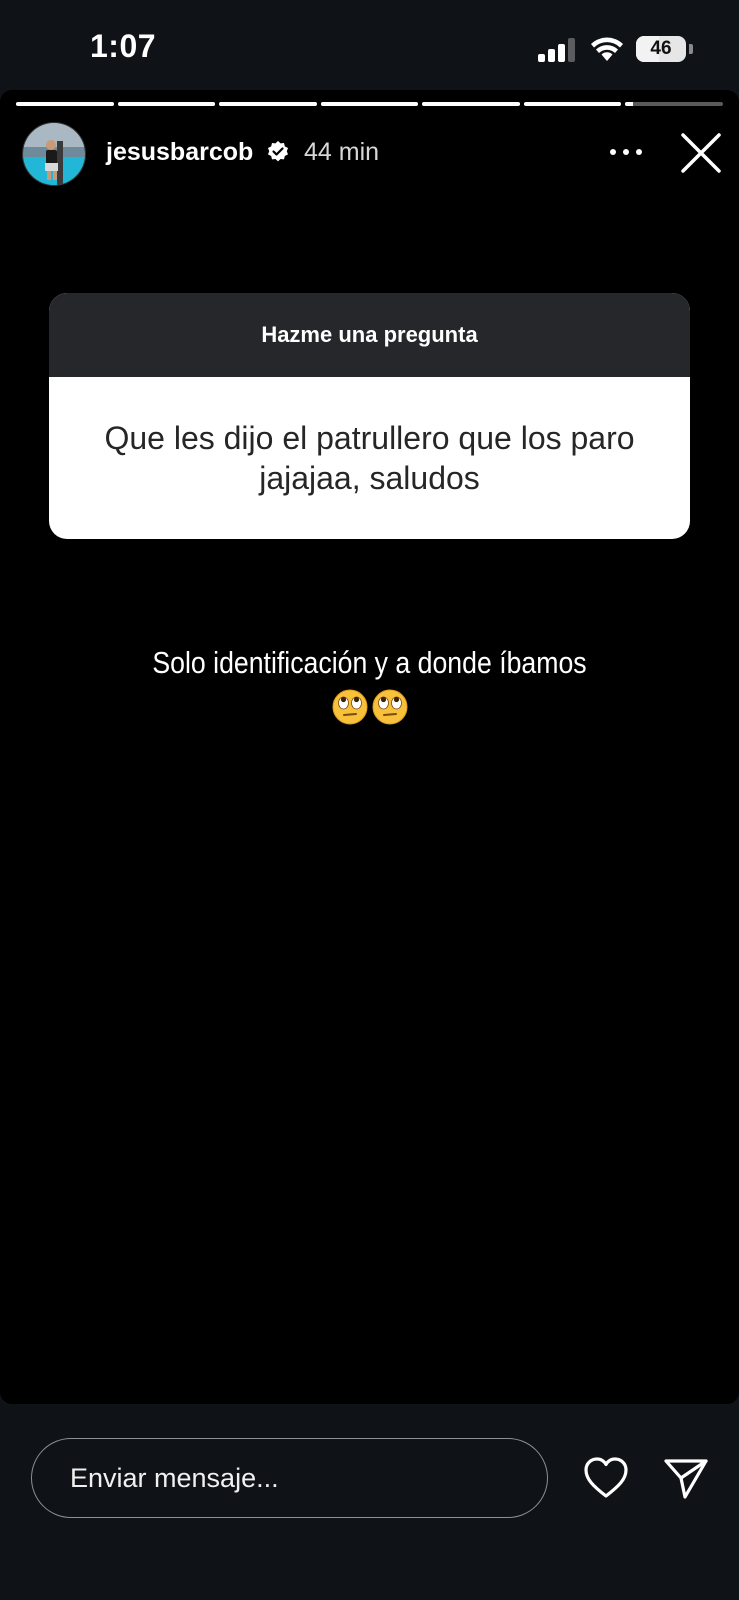 This screenshot has width=739, height=1600. What do you see at coordinates (342, 152) in the screenshot?
I see `story-time-ago: 44 min` at bounding box center [342, 152].